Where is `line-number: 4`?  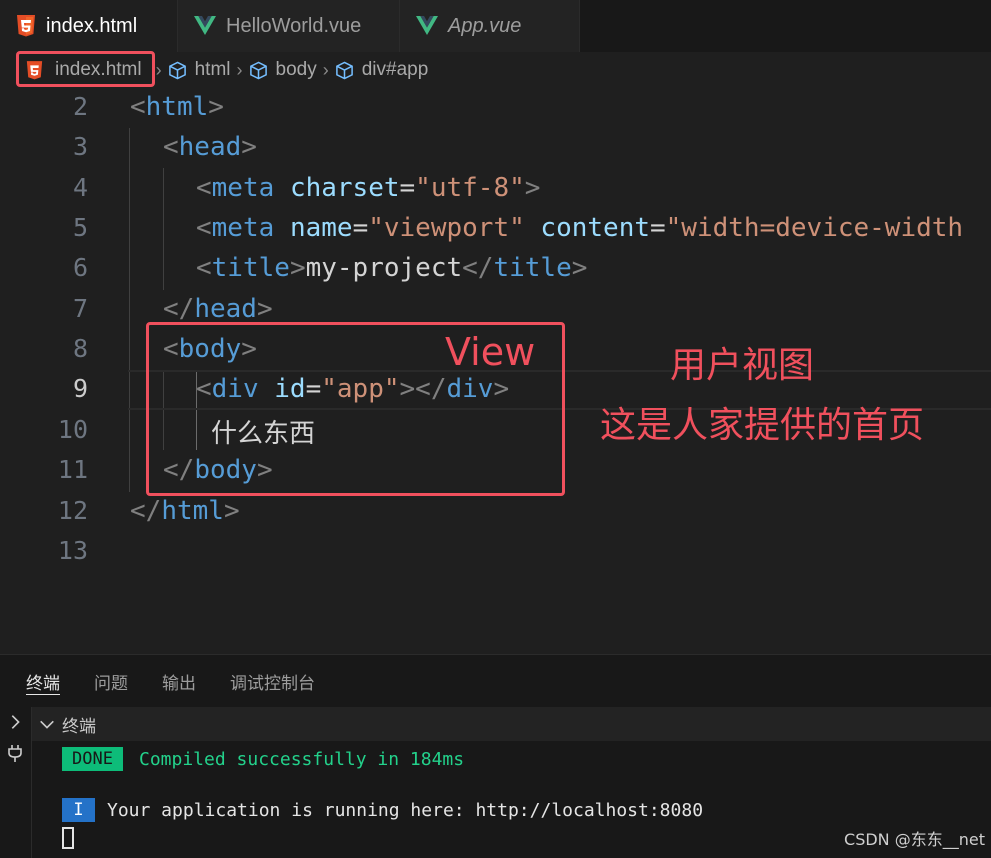 line-number: 4 is located at coordinates (80, 187).